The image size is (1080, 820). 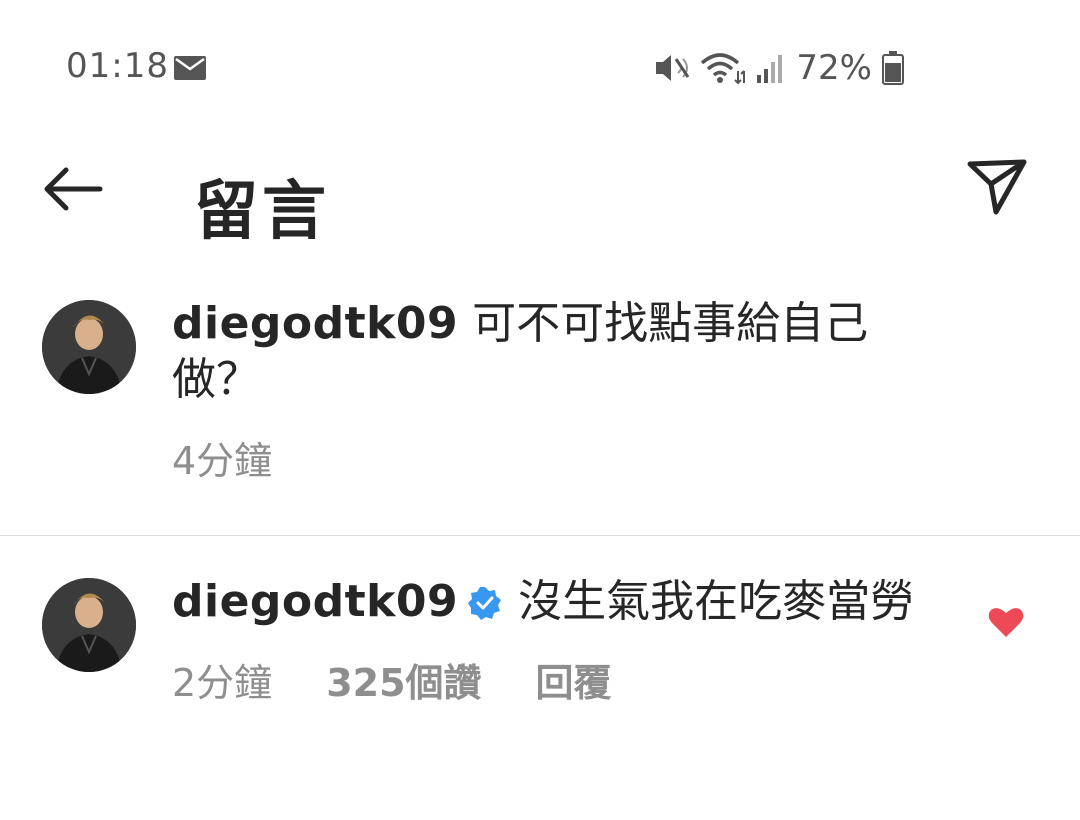 I want to click on divider, so click(x=540, y=535).